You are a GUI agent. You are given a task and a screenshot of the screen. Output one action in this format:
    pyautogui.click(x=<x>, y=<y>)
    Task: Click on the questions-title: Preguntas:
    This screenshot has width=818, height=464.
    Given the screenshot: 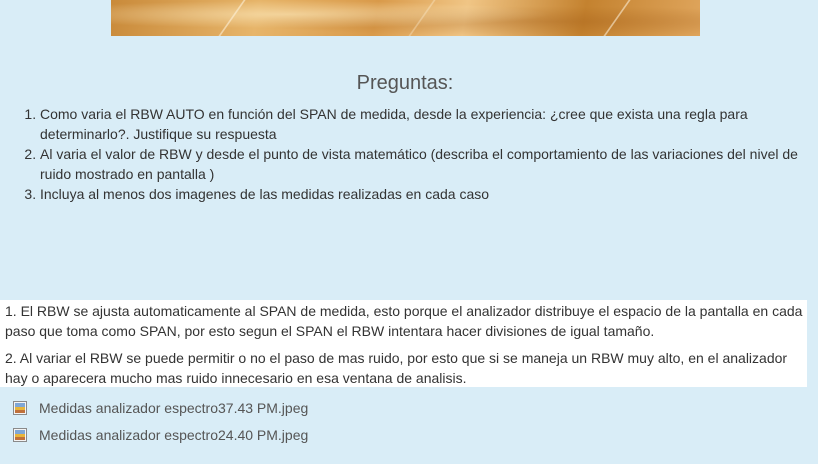 What is the action you would take?
    pyautogui.click(x=405, y=83)
    